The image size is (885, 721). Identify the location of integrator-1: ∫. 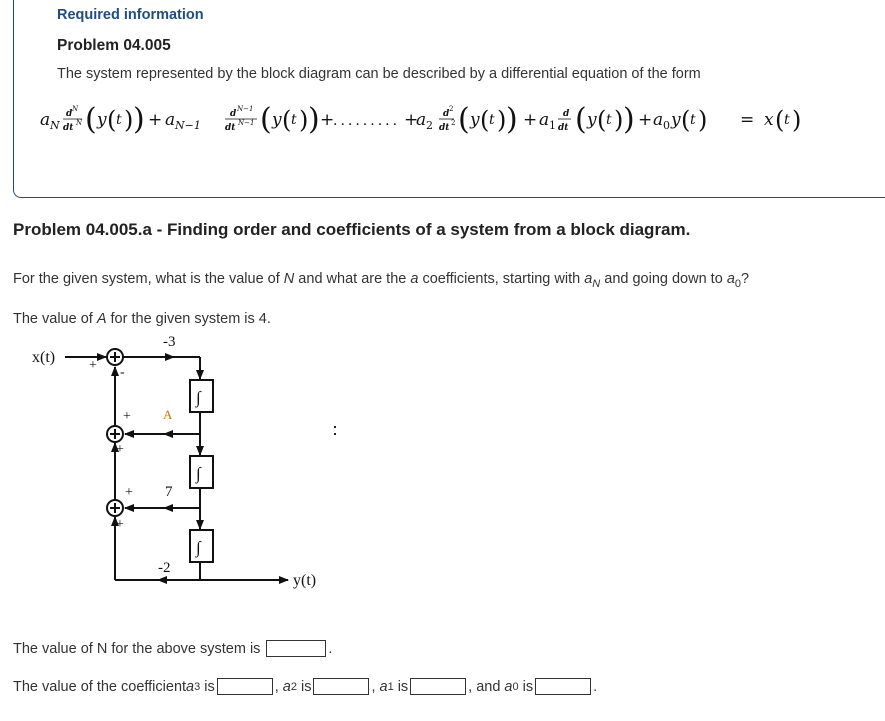
(201, 396).